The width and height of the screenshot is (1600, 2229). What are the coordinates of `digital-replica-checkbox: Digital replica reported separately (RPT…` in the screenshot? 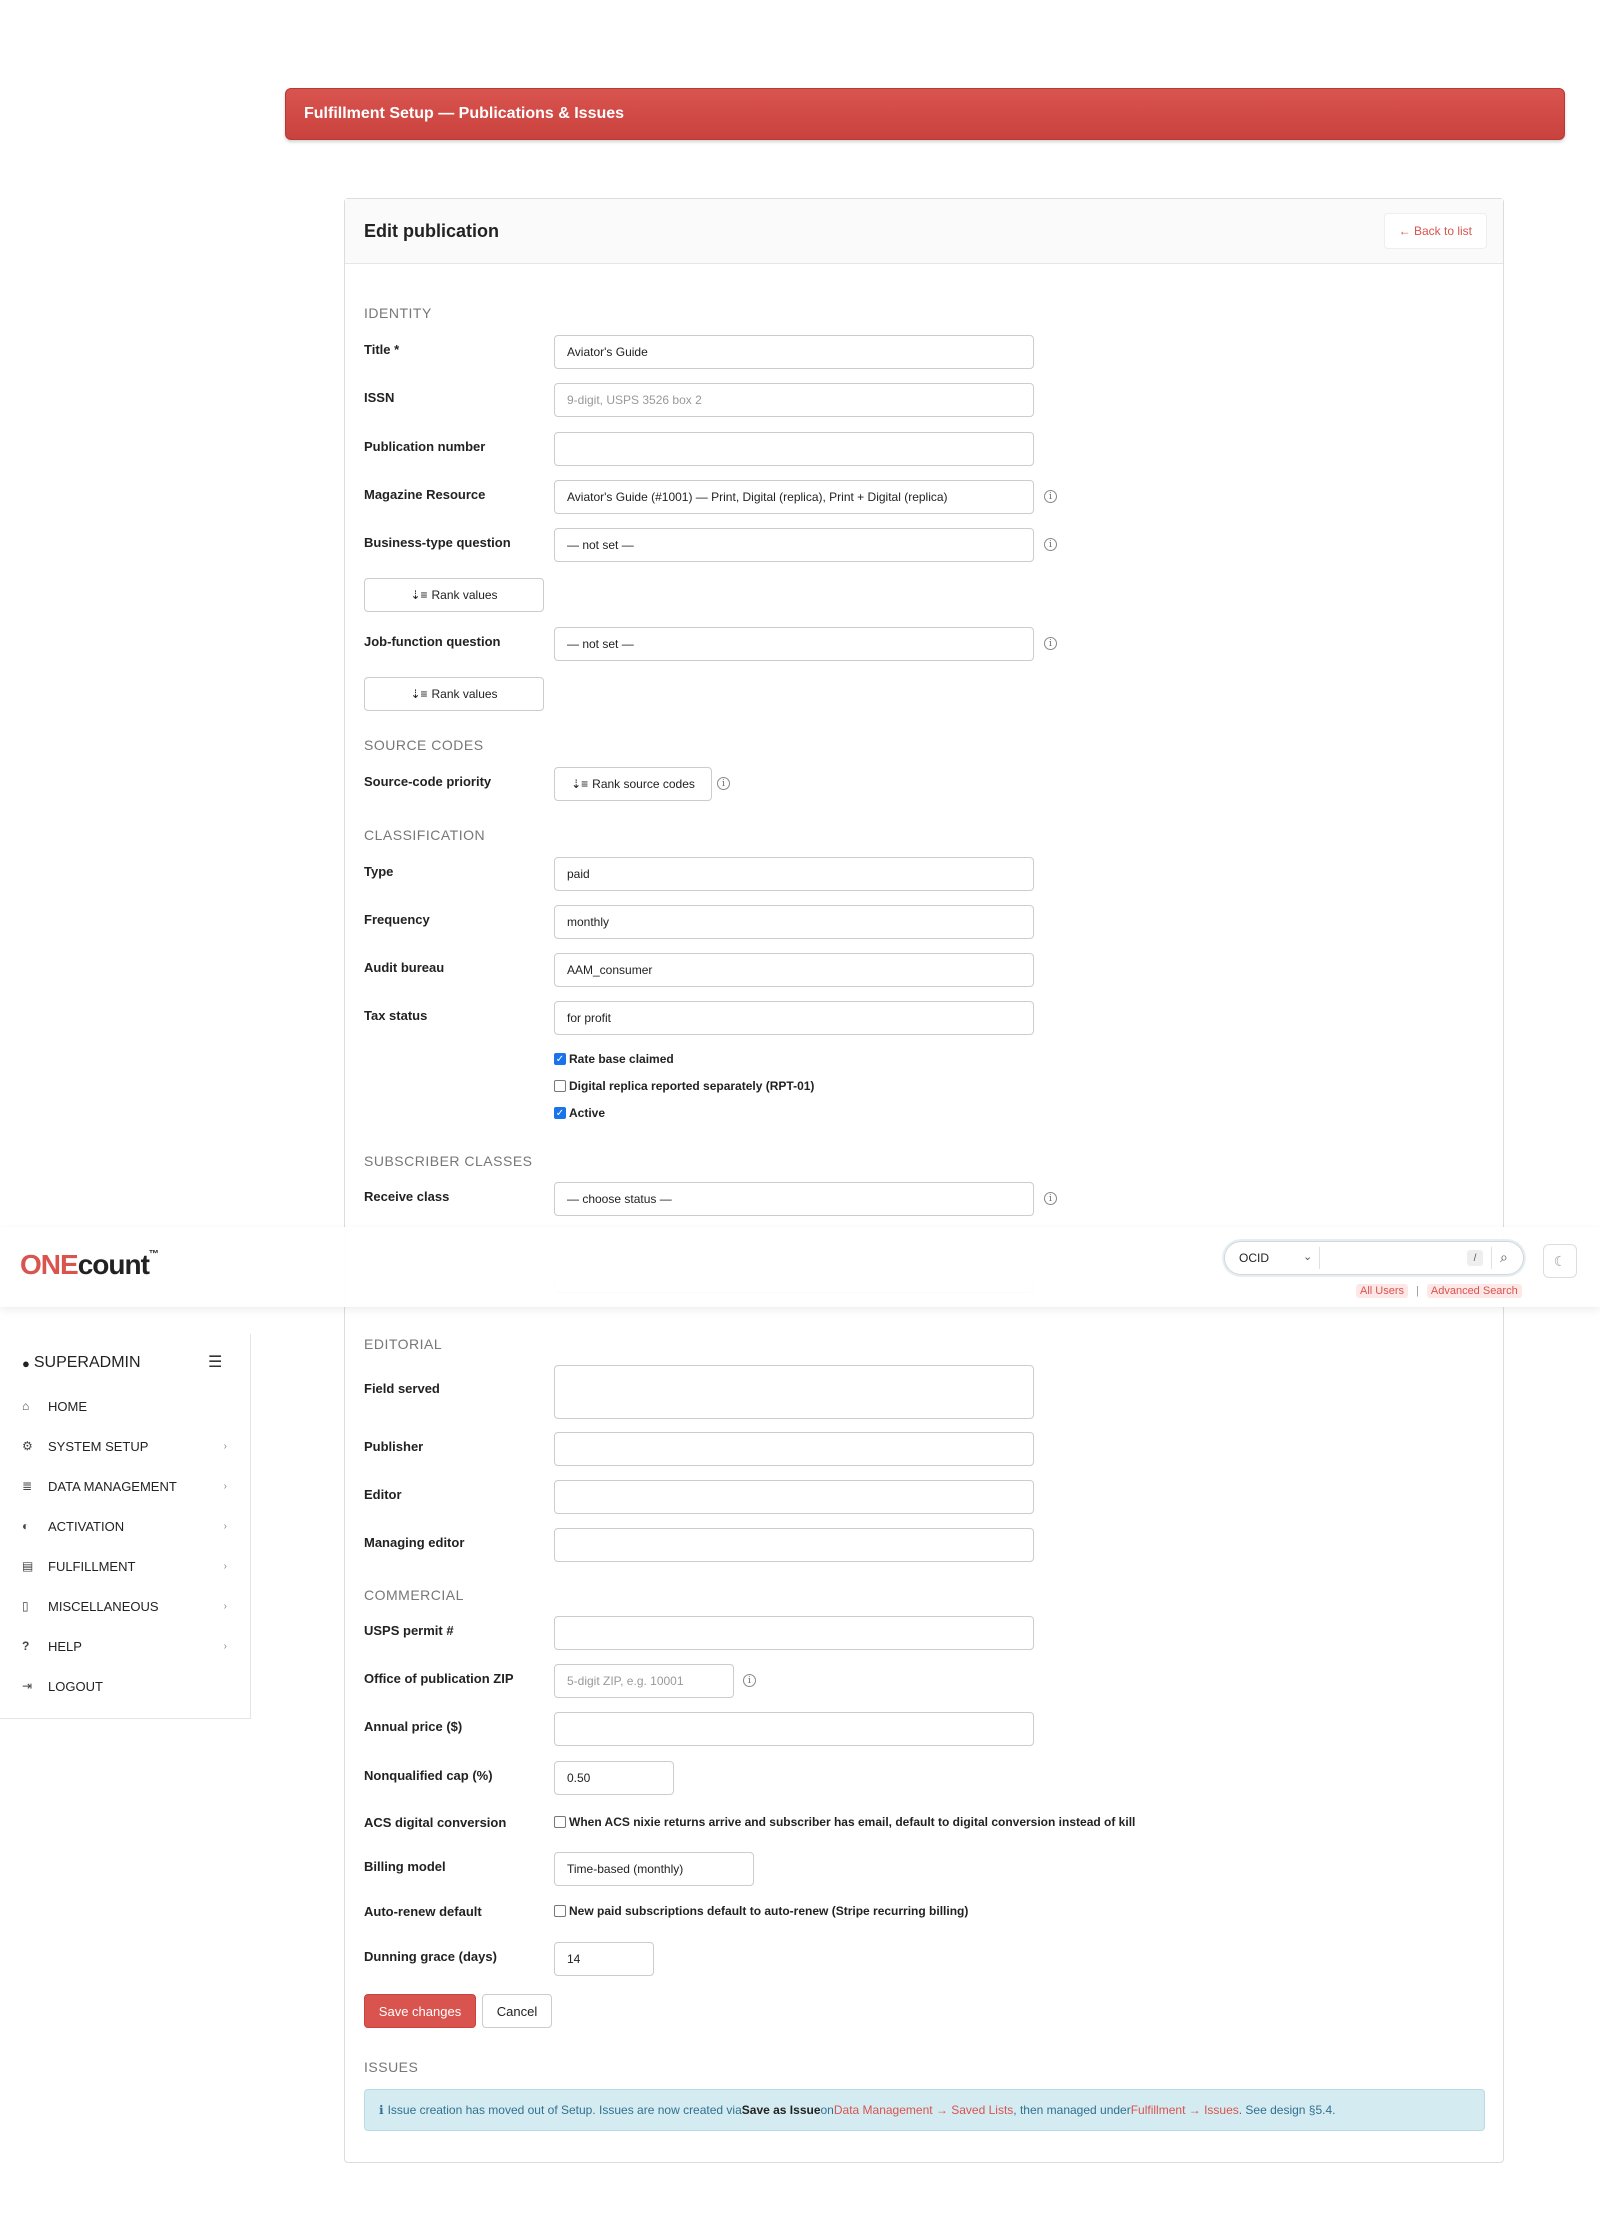 It's located at (684, 1086).